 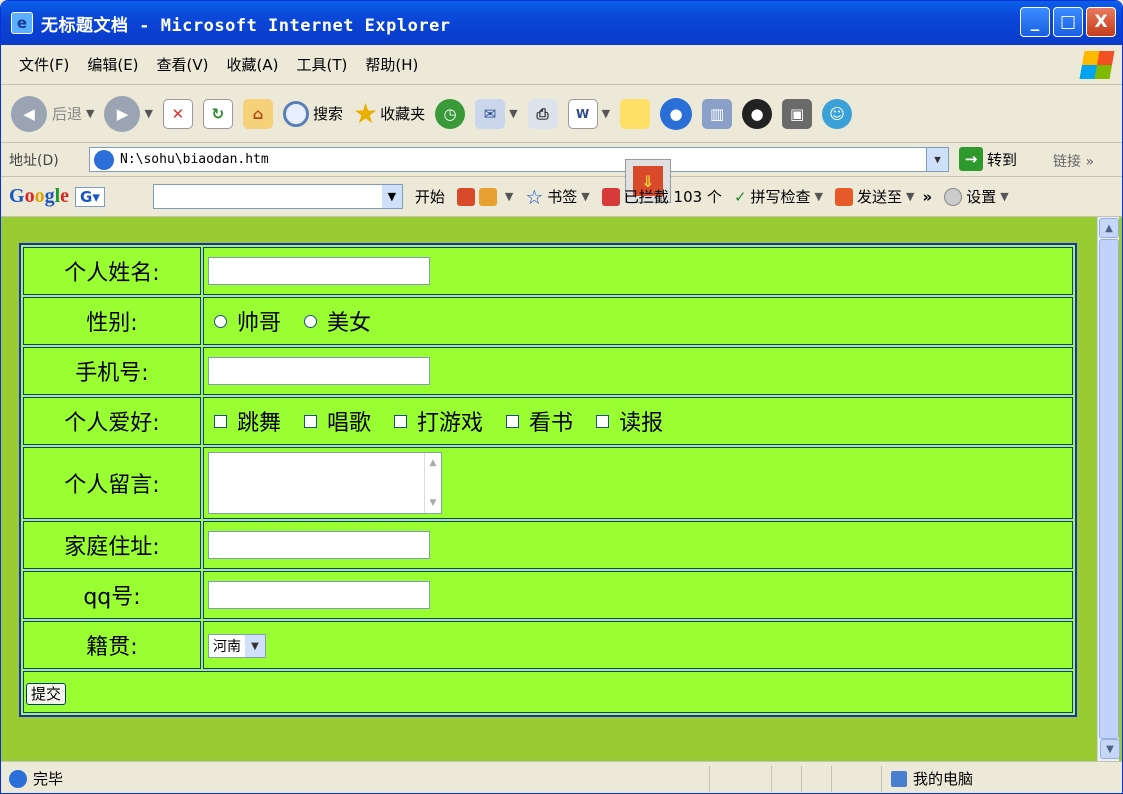 I want to click on search-button: 搜索, so click(x=312, y=113).